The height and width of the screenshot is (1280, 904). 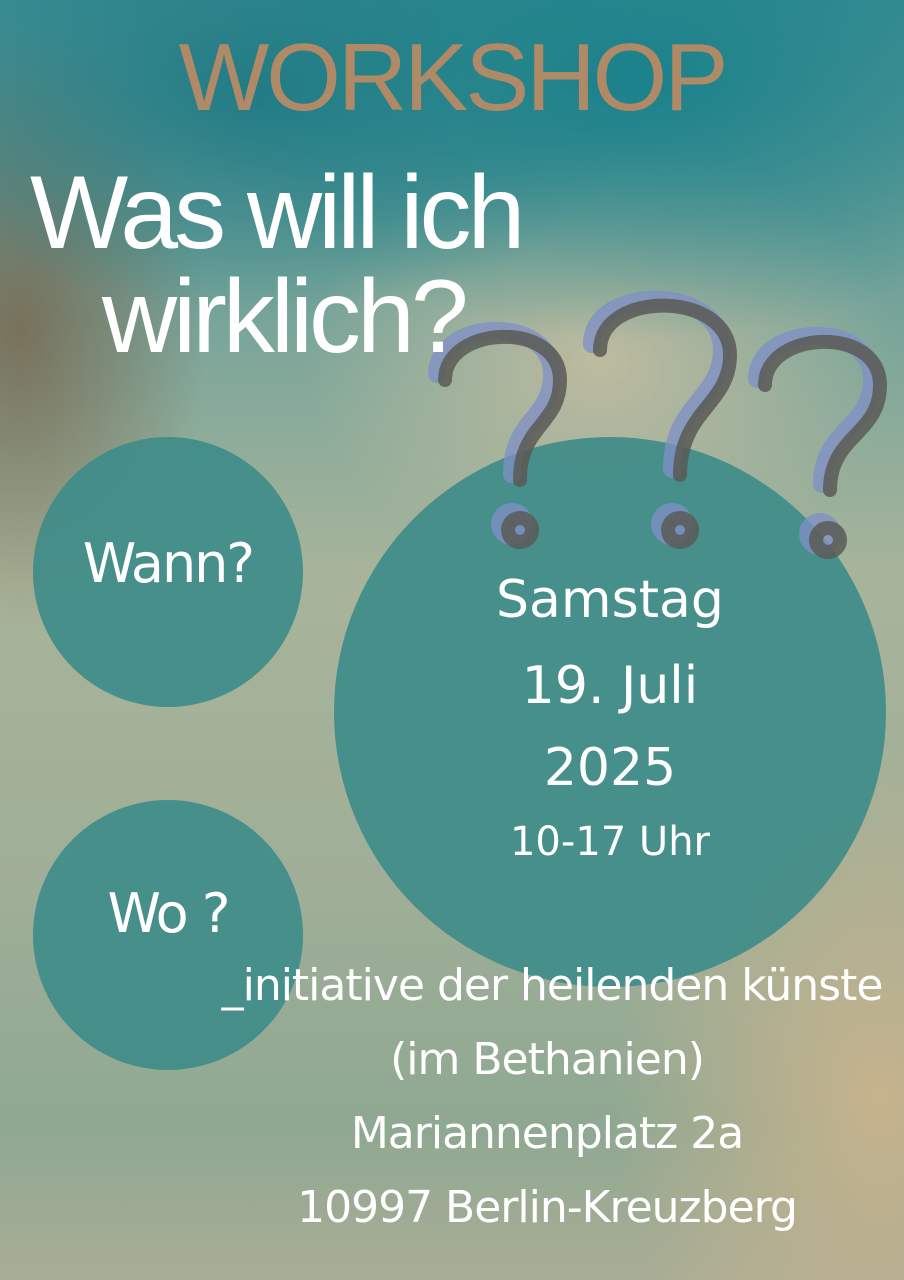 What do you see at coordinates (453, 77) in the screenshot?
I see `workshop-kicker: WORKSHOP` at bounding box center [453, 77].